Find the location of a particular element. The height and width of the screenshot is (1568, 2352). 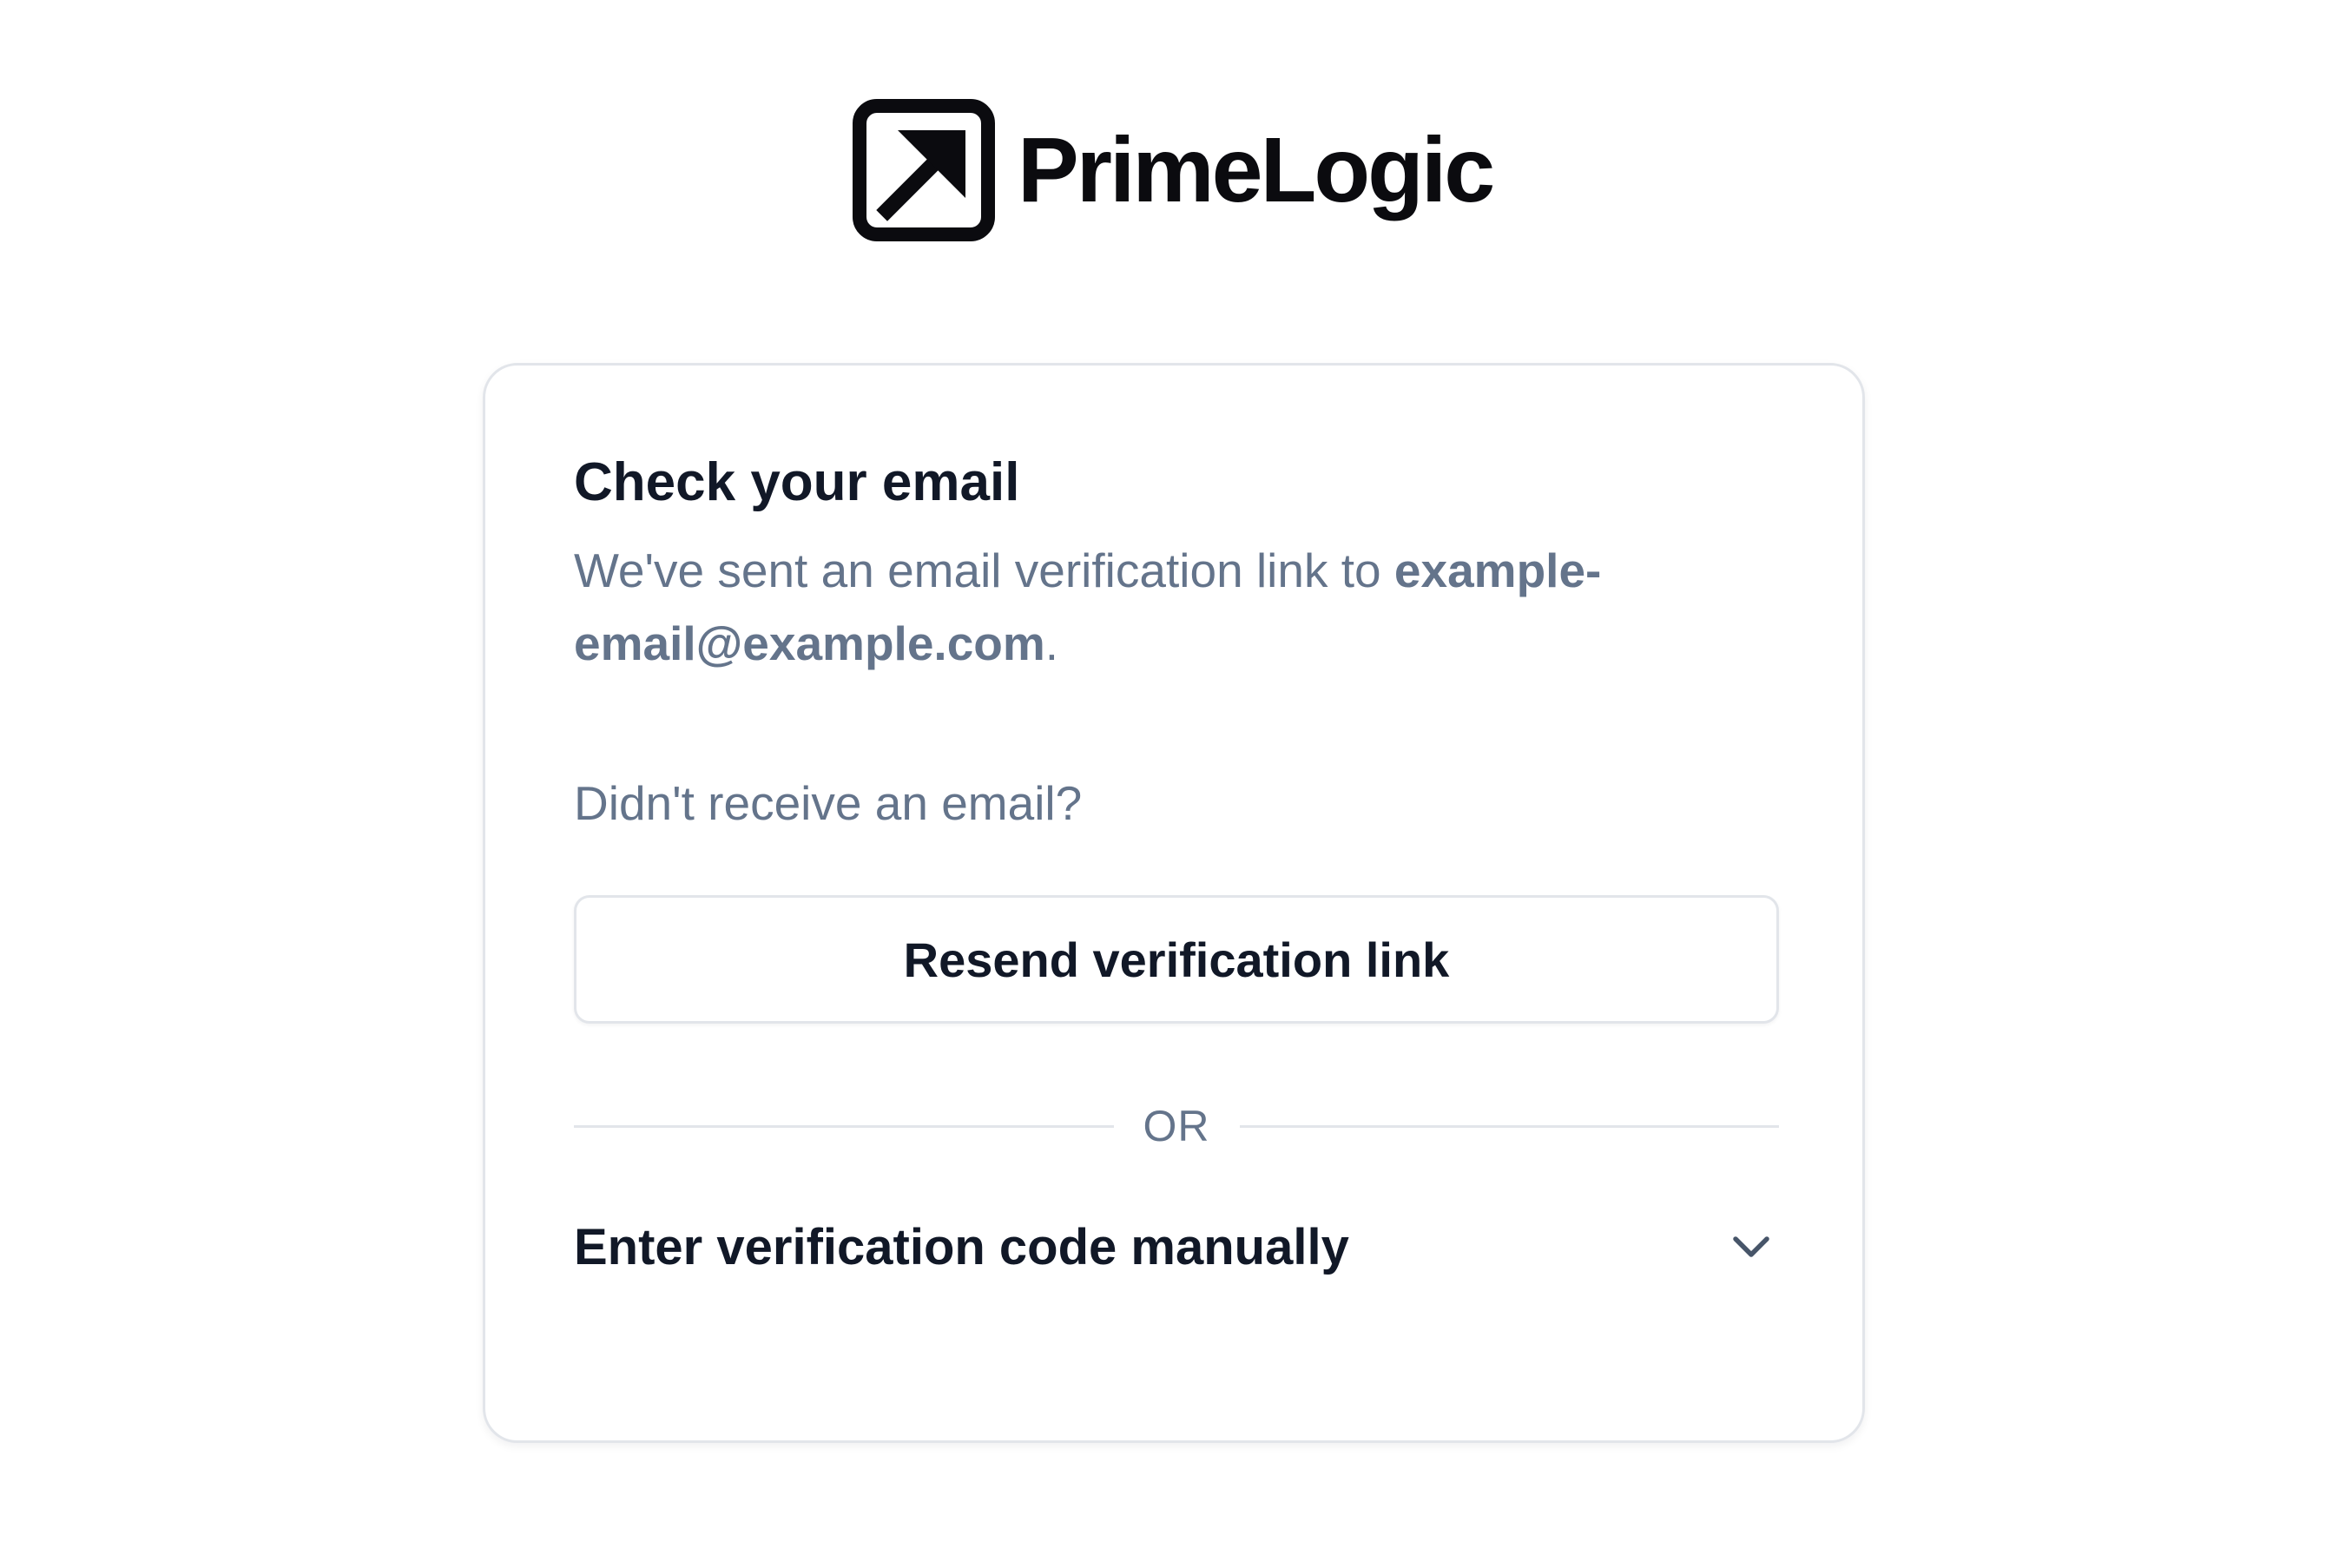

or-divider: OR is located at coordinates (1176, 1126).